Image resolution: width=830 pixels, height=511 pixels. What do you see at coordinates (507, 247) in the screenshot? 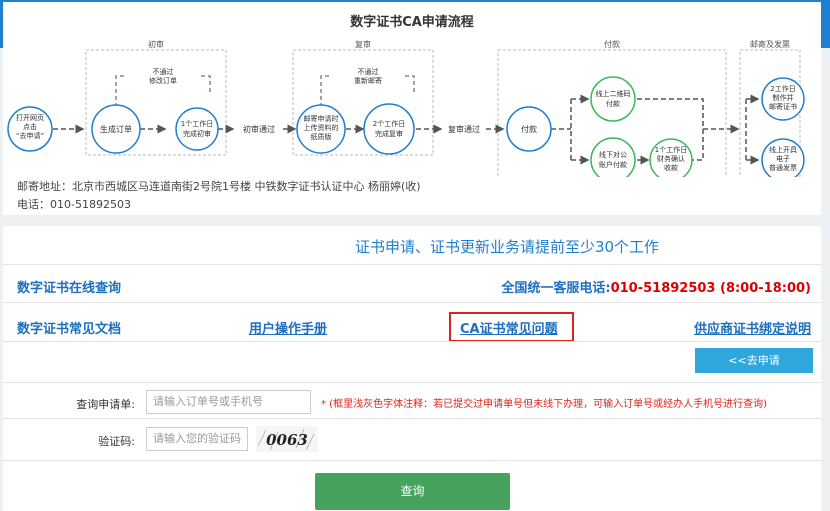
I see `notice-text: 证书申请、证书更新业务请提前至少30个工作` at bounding box center [507, 247].